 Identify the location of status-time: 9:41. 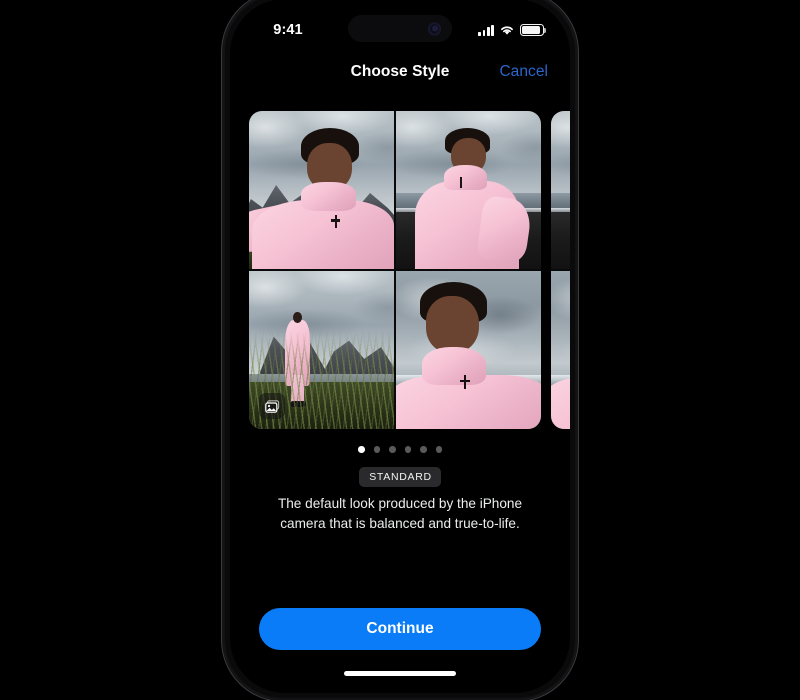
(288, 30).